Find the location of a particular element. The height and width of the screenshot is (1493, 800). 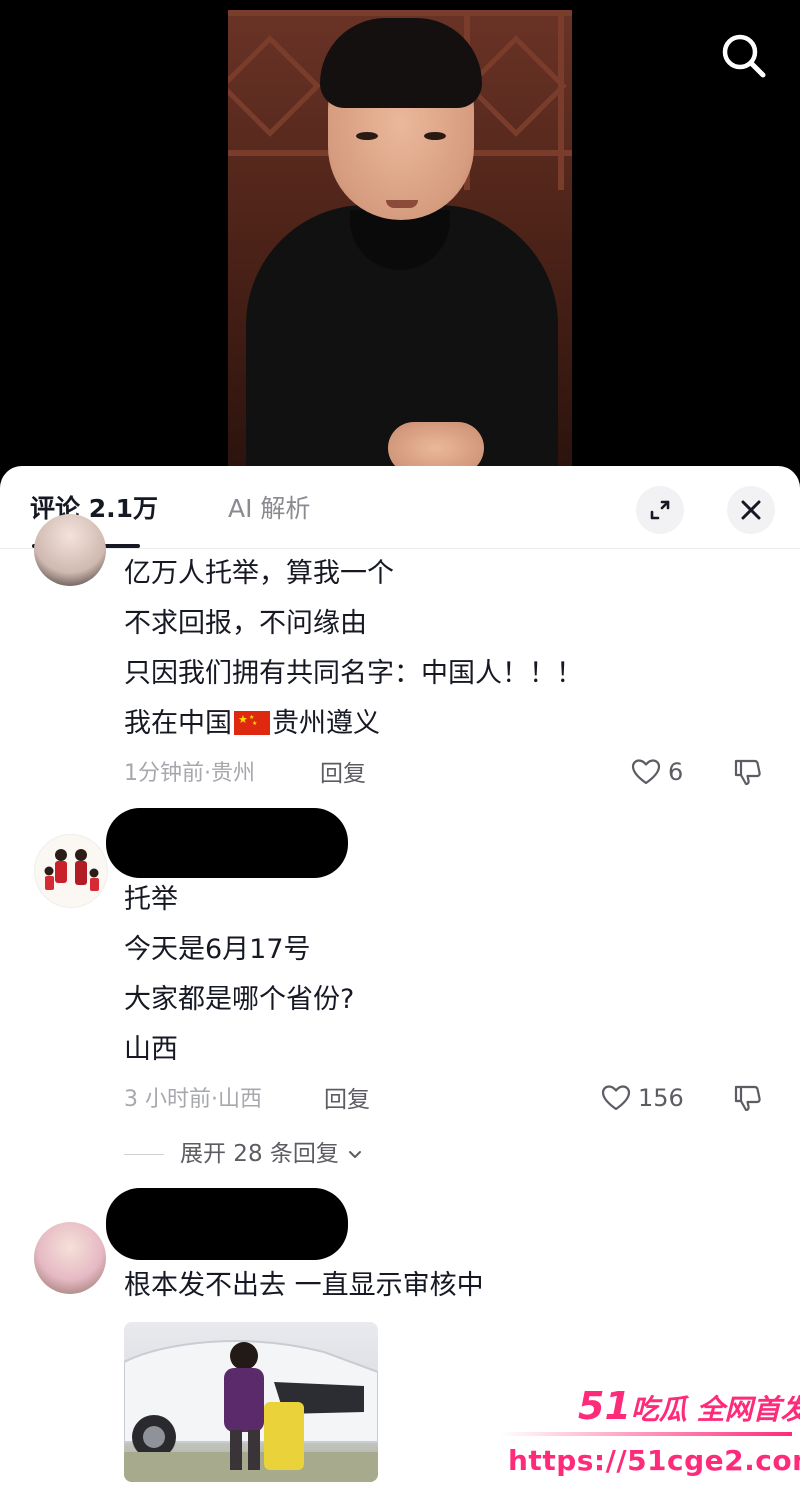

watermark-url: https://51cge2.com is located at coordinates (654, 1460).